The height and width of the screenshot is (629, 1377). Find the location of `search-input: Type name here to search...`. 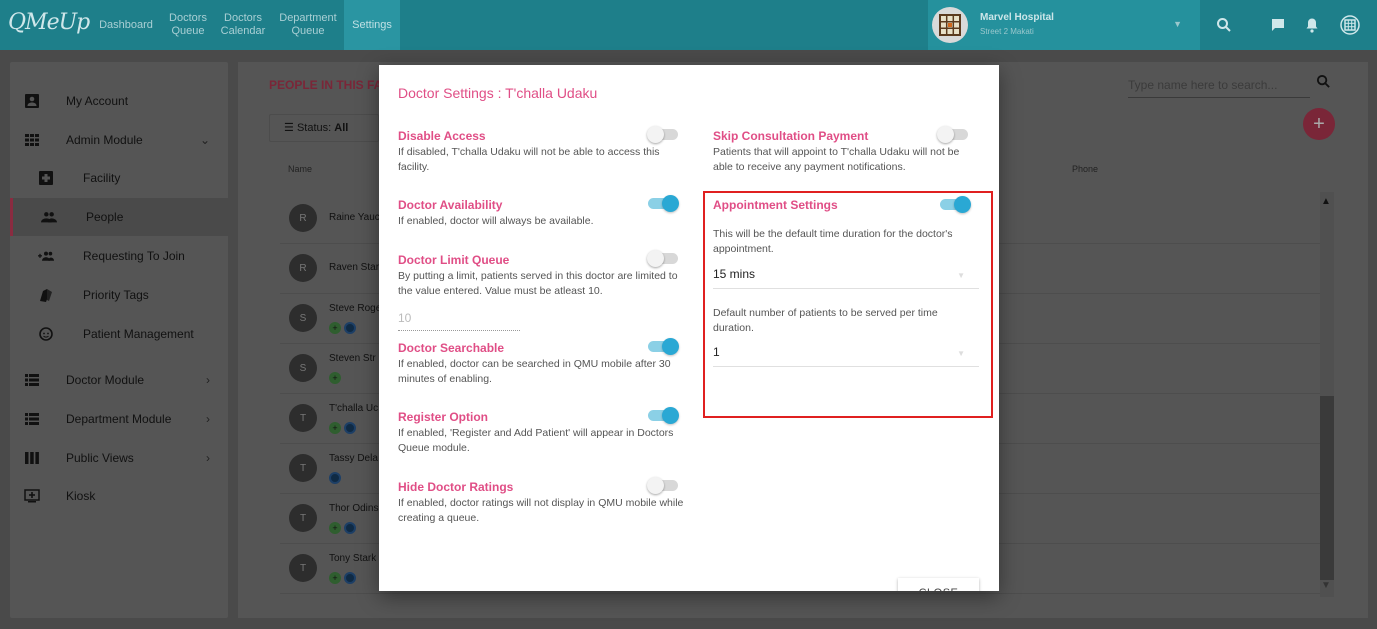

search-input: Type name here to search... is located at coordinates (1219, 88).